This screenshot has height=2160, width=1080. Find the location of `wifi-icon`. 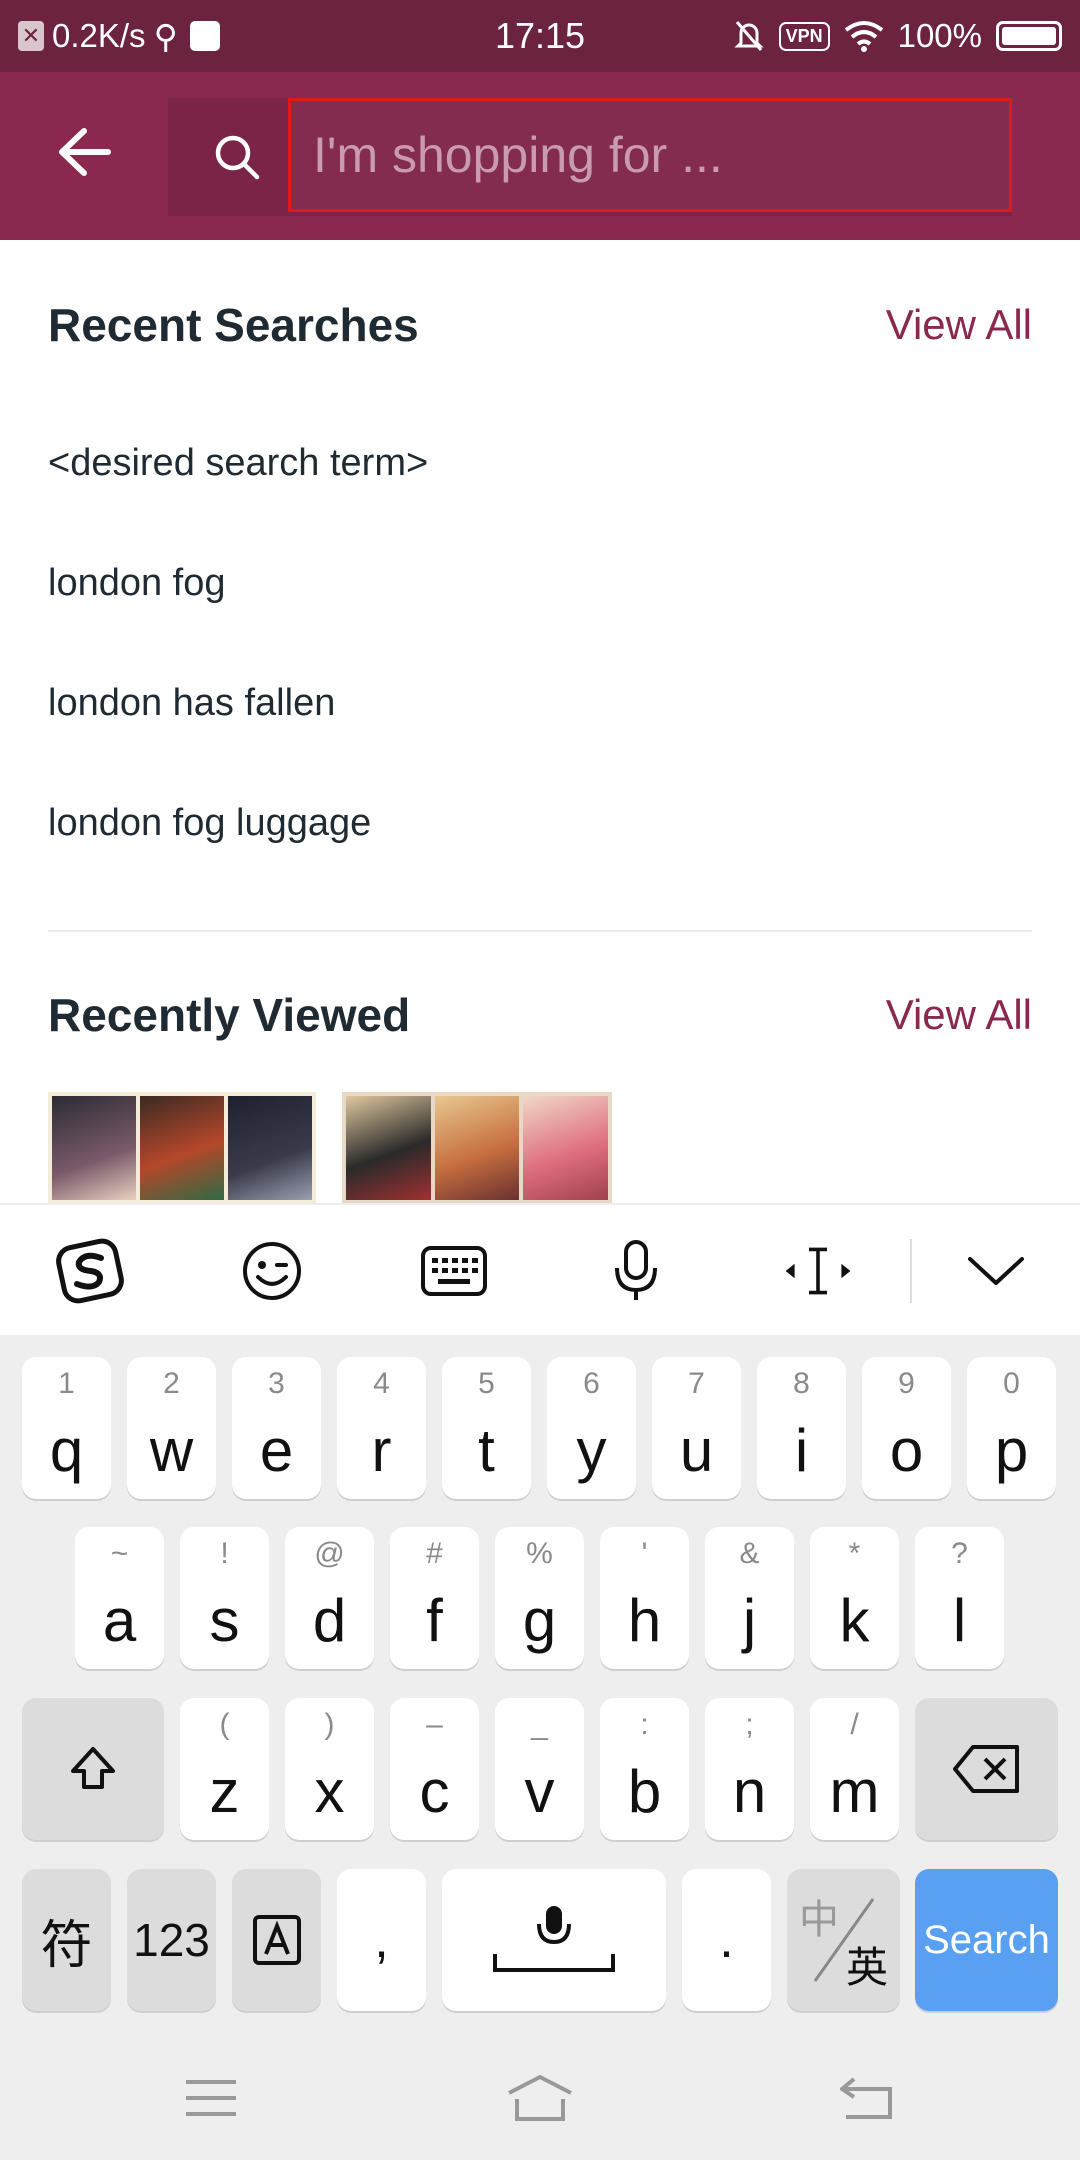

wifi-icon is located at coordinates (863, 36).